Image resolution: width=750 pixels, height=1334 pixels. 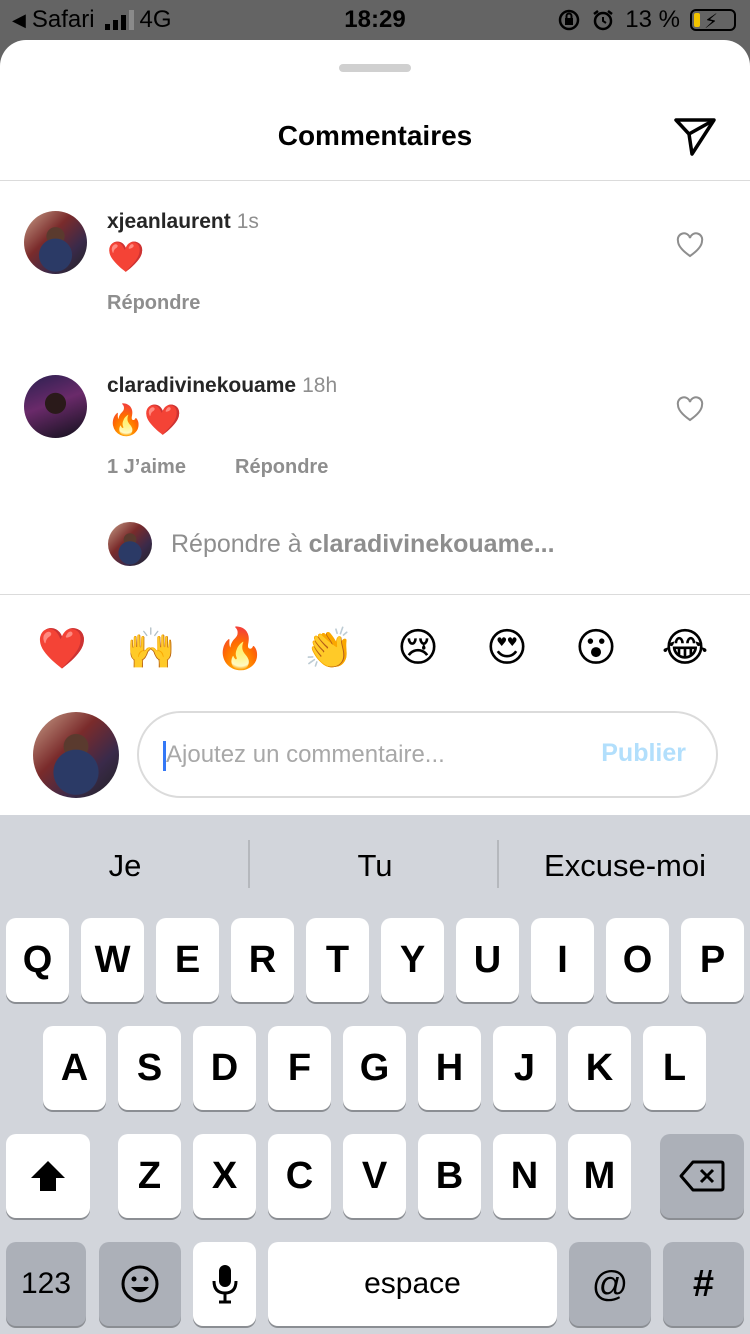 What do you see at coordinates (366, 755) in the screenshot?
I see `comment-input` at bounding box center [366, 755].